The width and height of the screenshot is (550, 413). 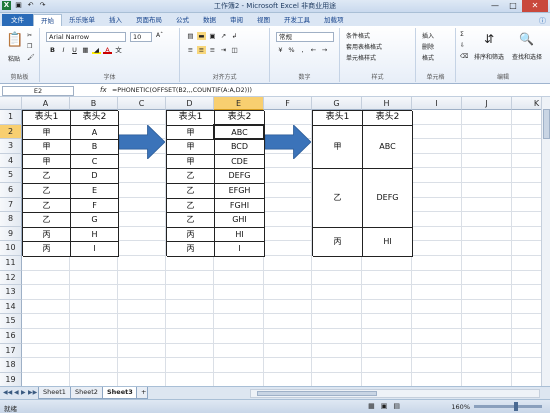 I want to click on merged-cell: ABC, so click(x=388, y=147).